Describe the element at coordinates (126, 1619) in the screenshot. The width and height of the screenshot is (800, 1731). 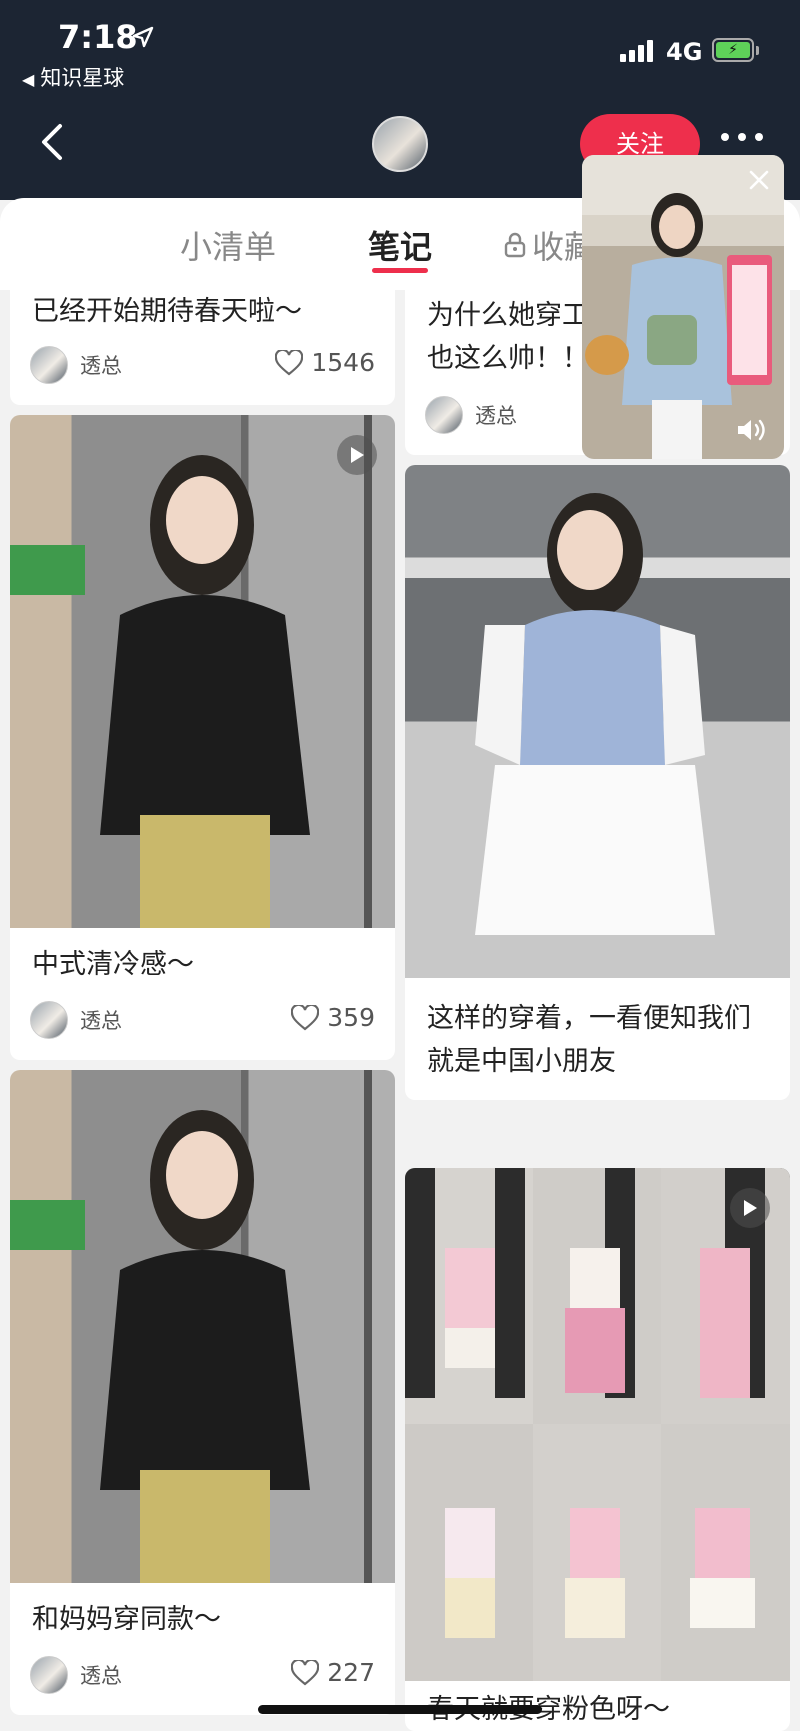
I see `note-title: 和妈妈穿同款～` at that location.